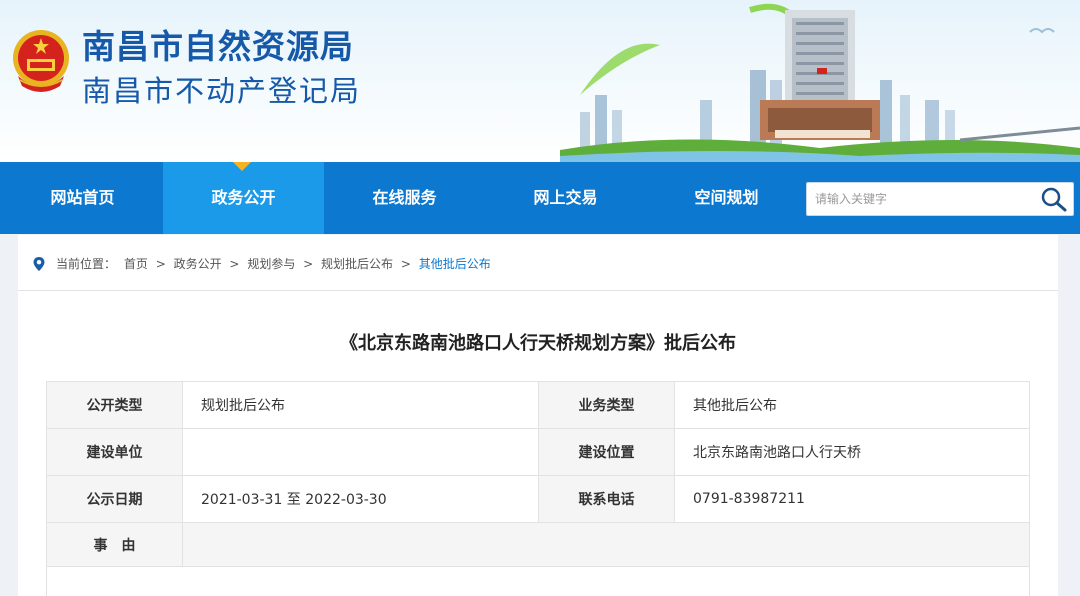 This screenshot has width=1080, height=596. I want to click on phone-label: 联系电话, so click(606, 499).